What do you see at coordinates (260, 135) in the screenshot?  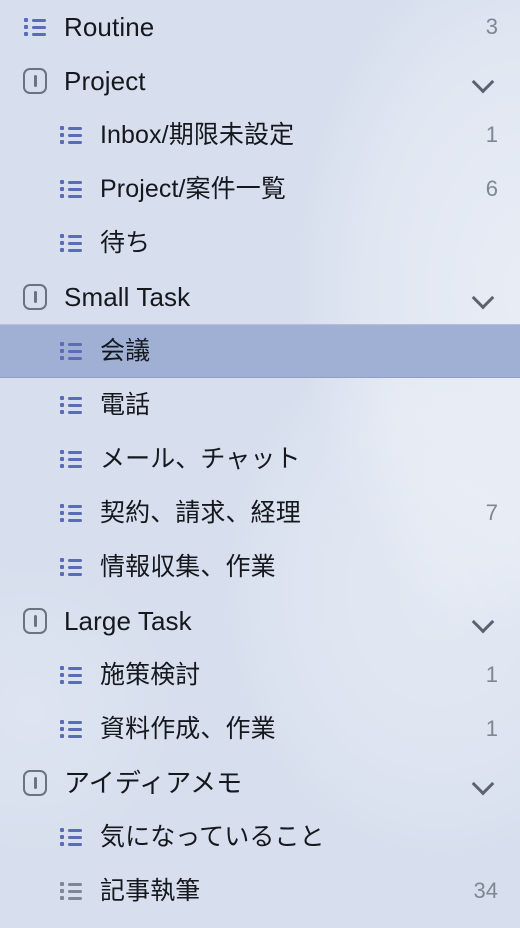 I see `sidebar-item-row: Inbox/期限未設定 1` at bounding box center [260, 135].